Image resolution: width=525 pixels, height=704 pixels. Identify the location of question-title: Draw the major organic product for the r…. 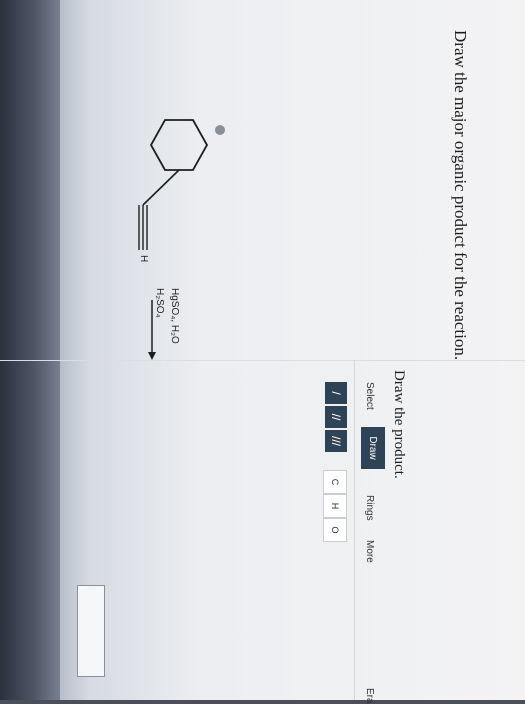
(460, 195).